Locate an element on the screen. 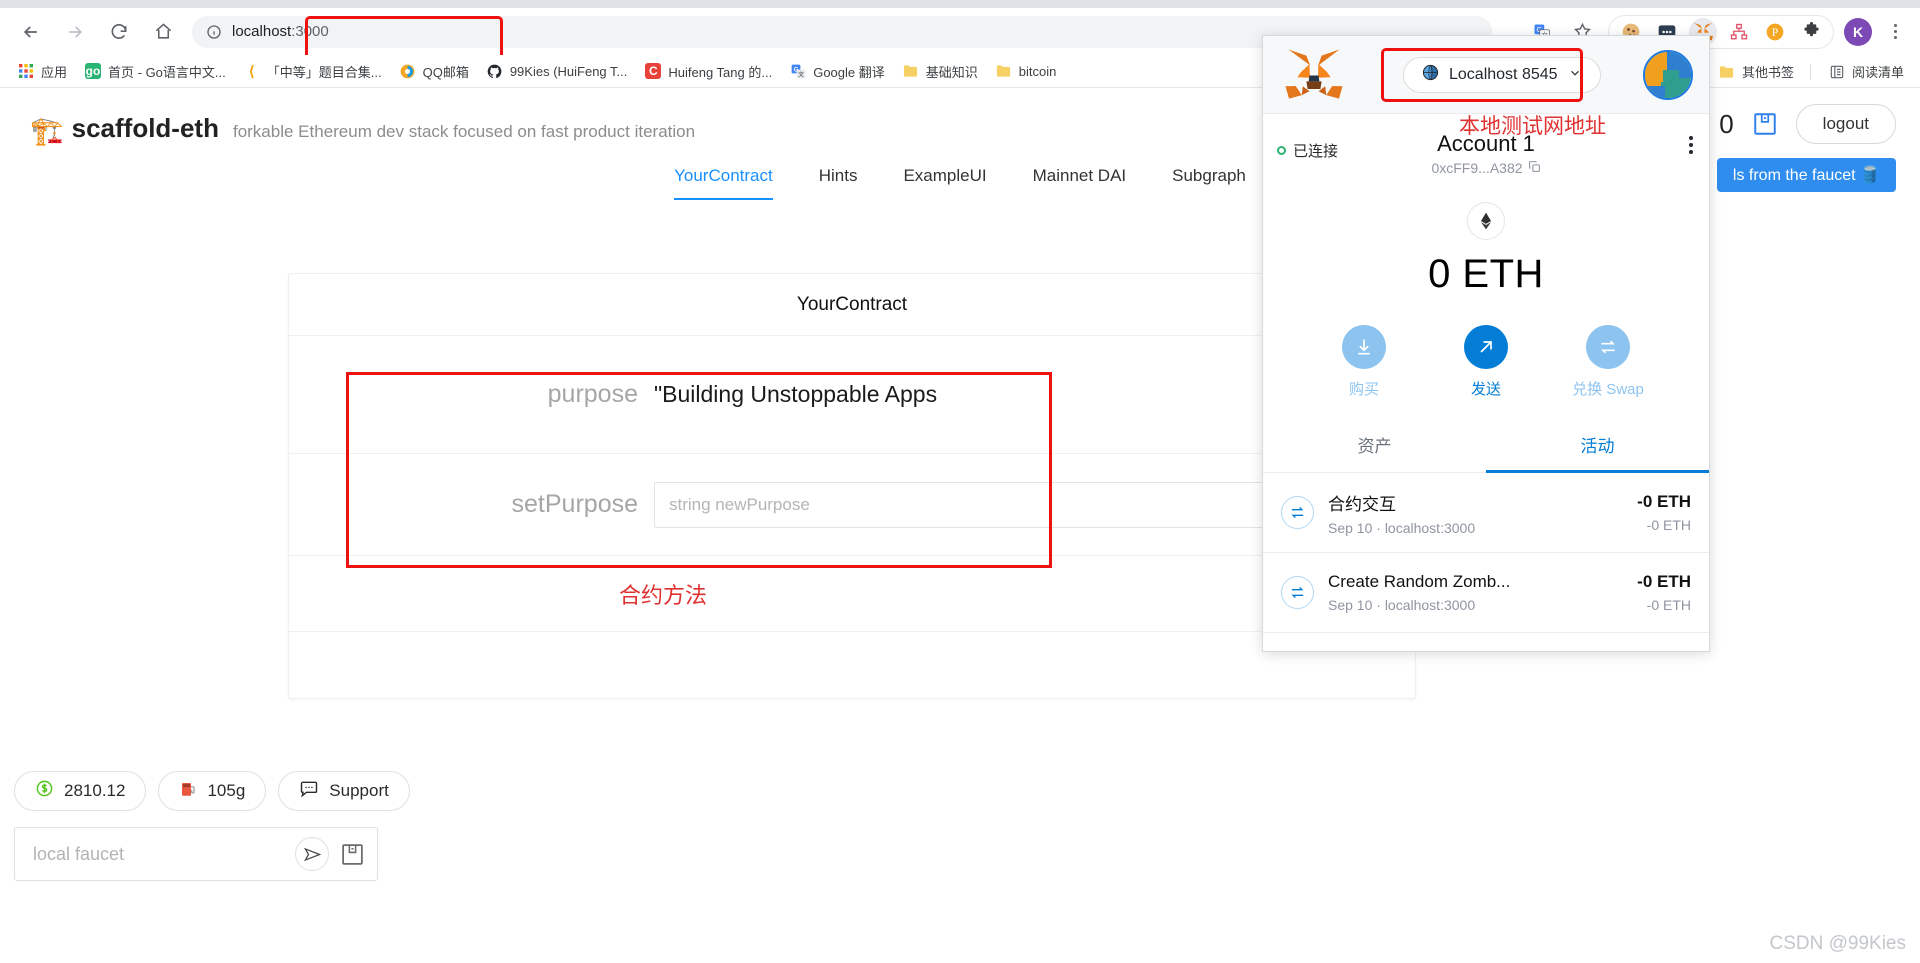 This screenshot has height=963, width=1920. bookmarks-bar-right: 其他书签 阅读清单 is located at coordinates (1806, 71).